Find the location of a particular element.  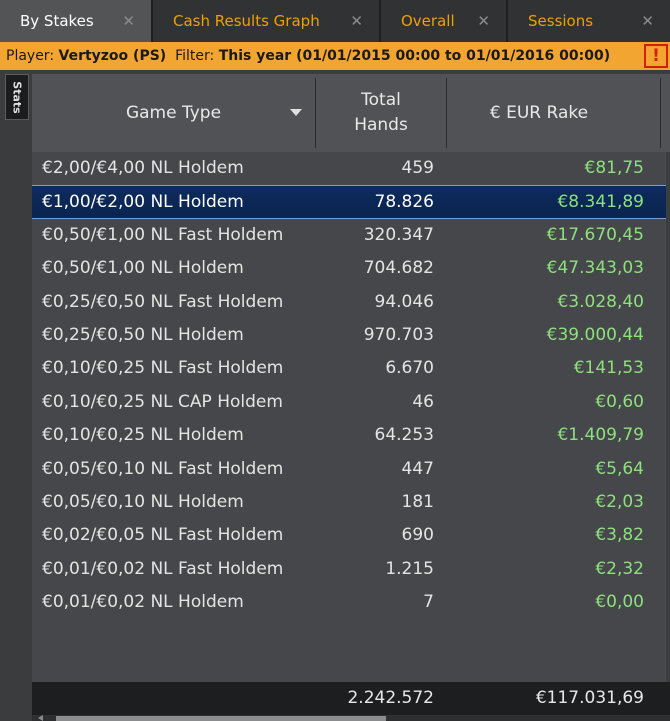

cell-rake: €3.028,40 is located at coordinates (600, 301).